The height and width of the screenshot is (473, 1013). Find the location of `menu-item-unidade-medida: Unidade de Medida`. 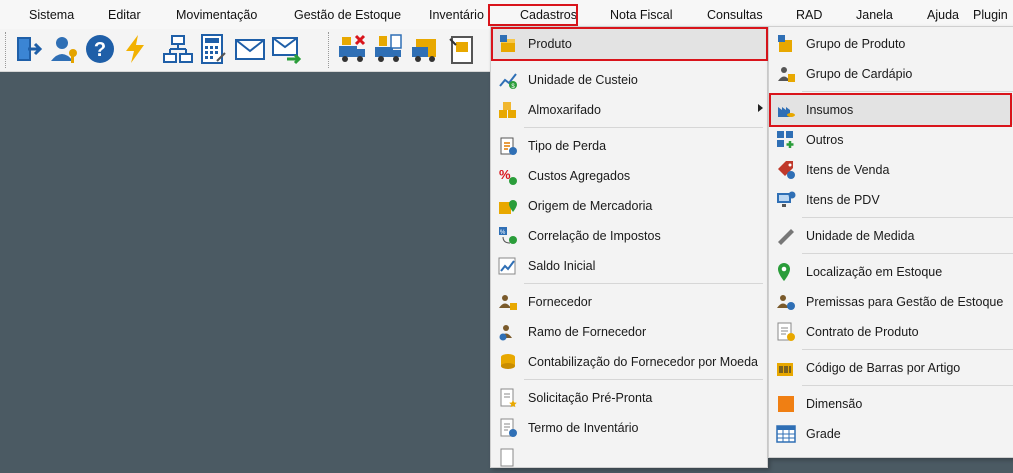

menu-item-unidade-medida: Unidade de Medida is located at coordinates (891, 236).